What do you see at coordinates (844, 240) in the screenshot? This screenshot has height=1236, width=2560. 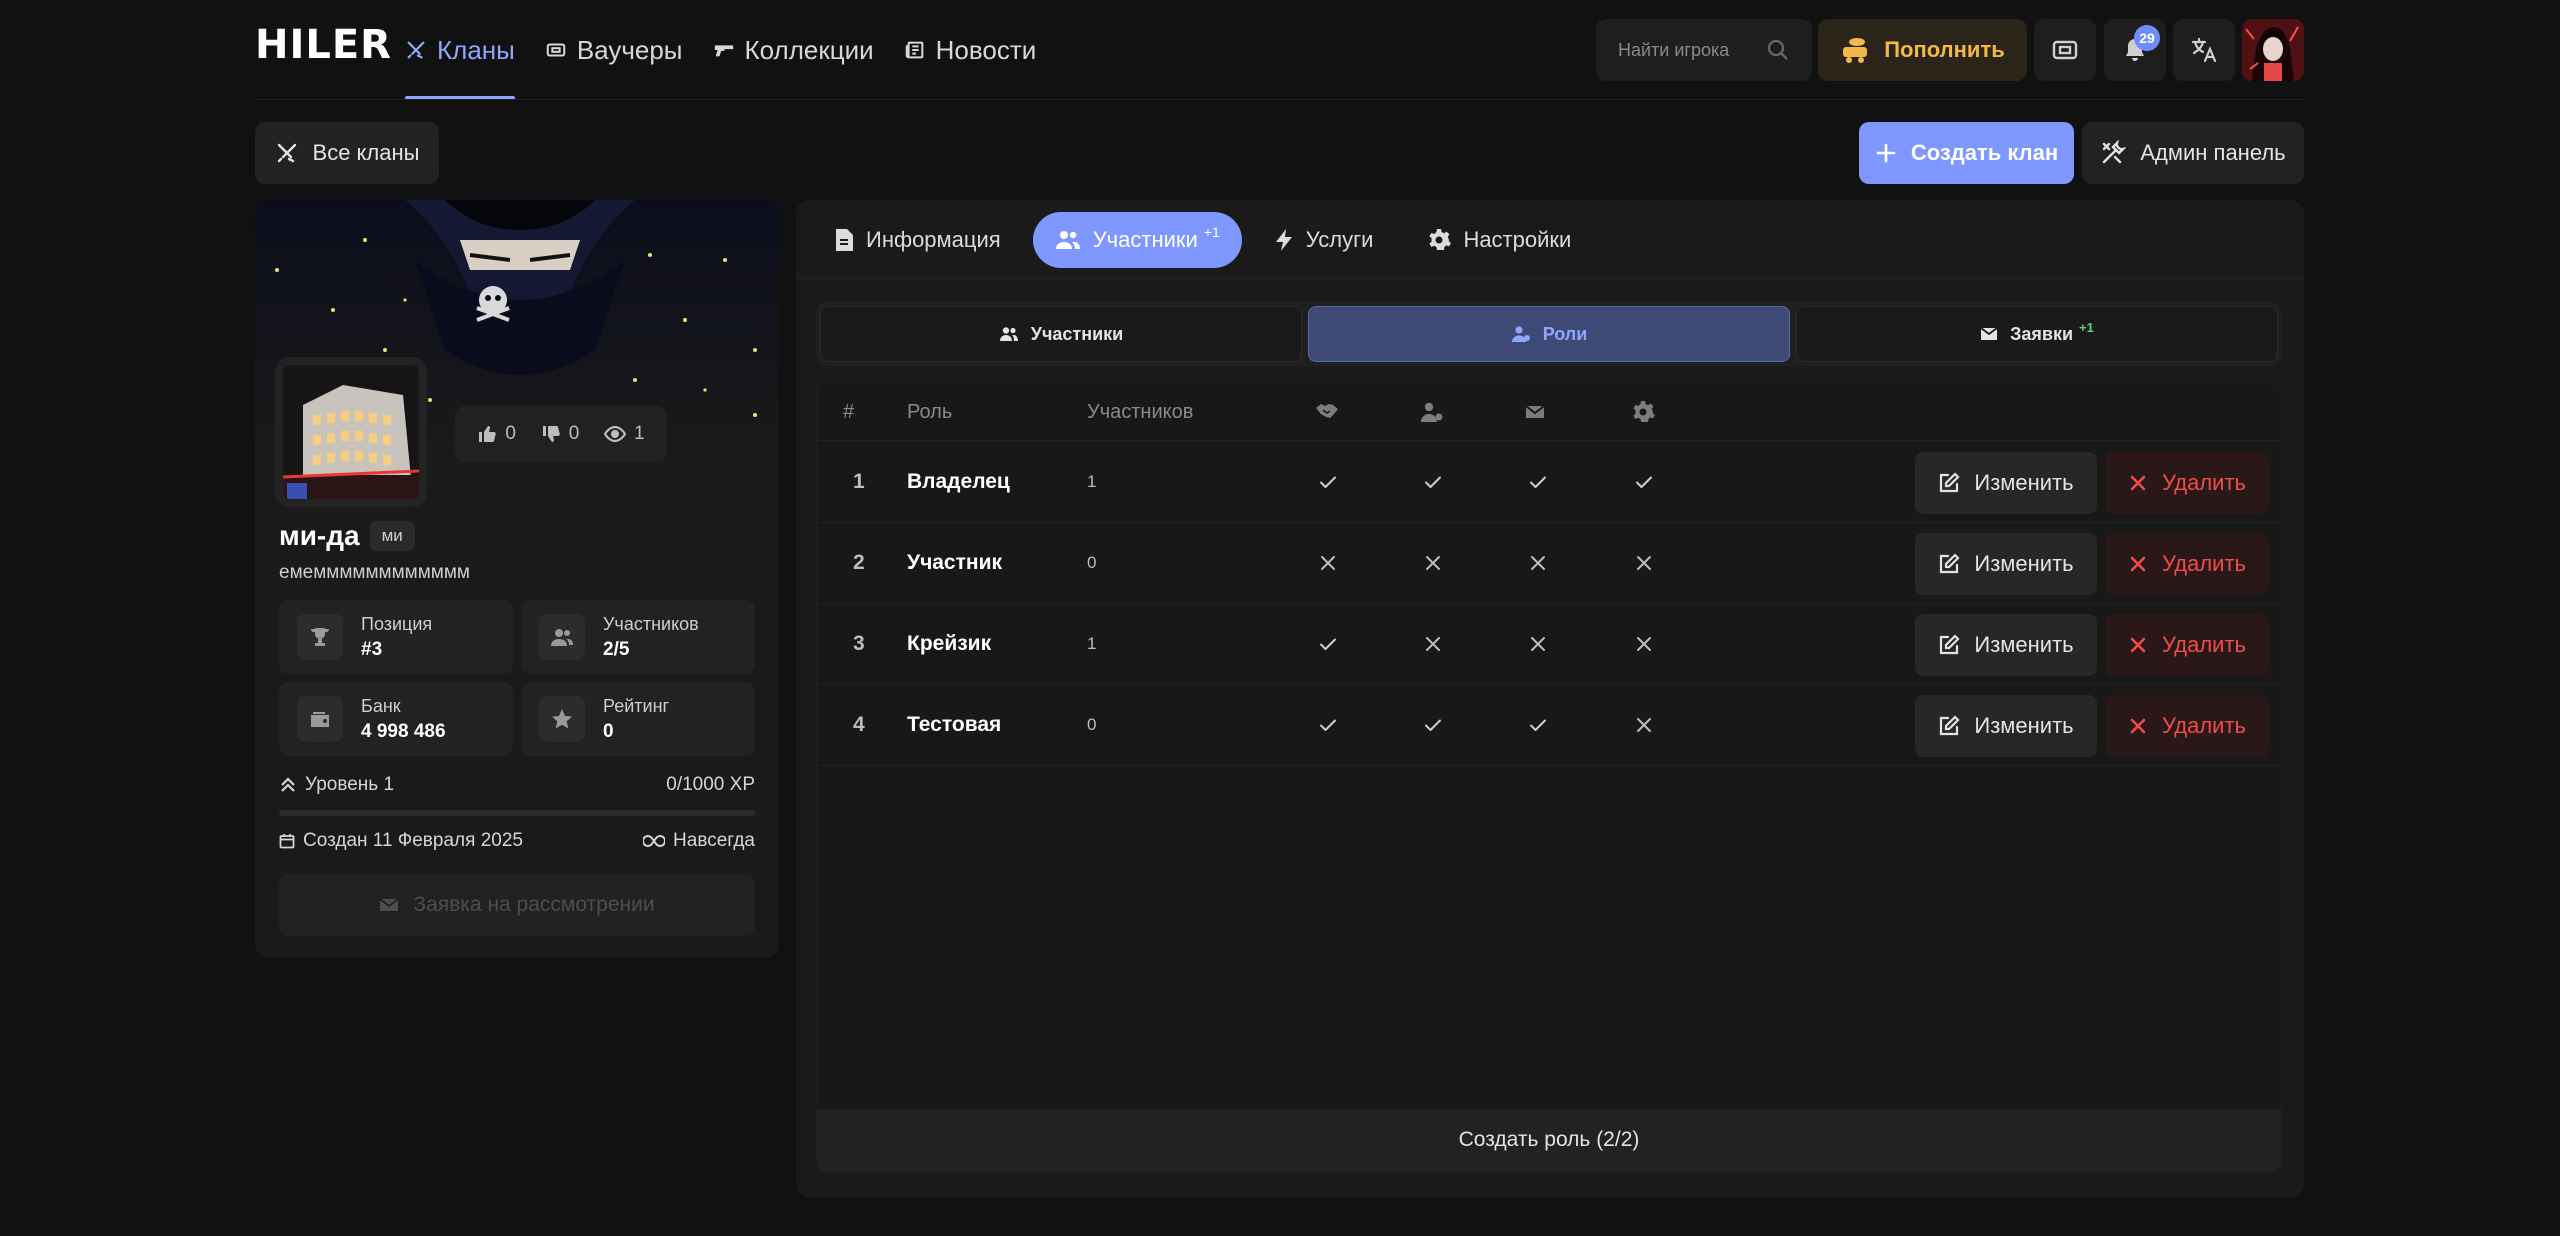 I see `document-icon` at bounding box center [844, 240].